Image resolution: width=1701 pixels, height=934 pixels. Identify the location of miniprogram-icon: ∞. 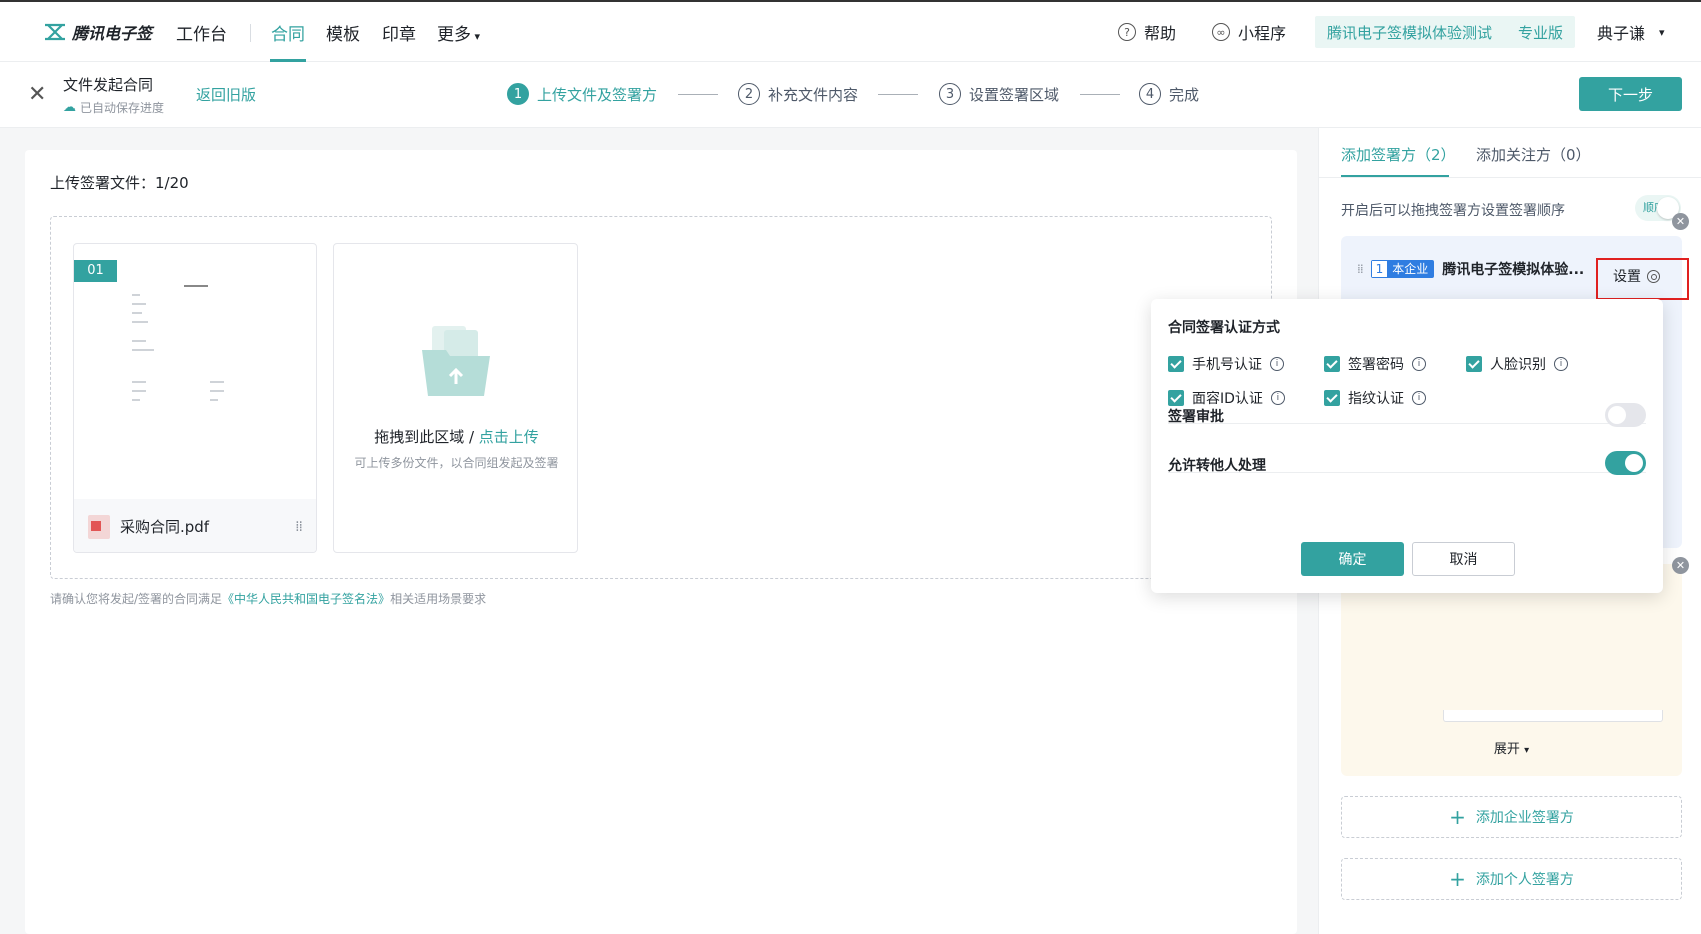
(1221, 32).